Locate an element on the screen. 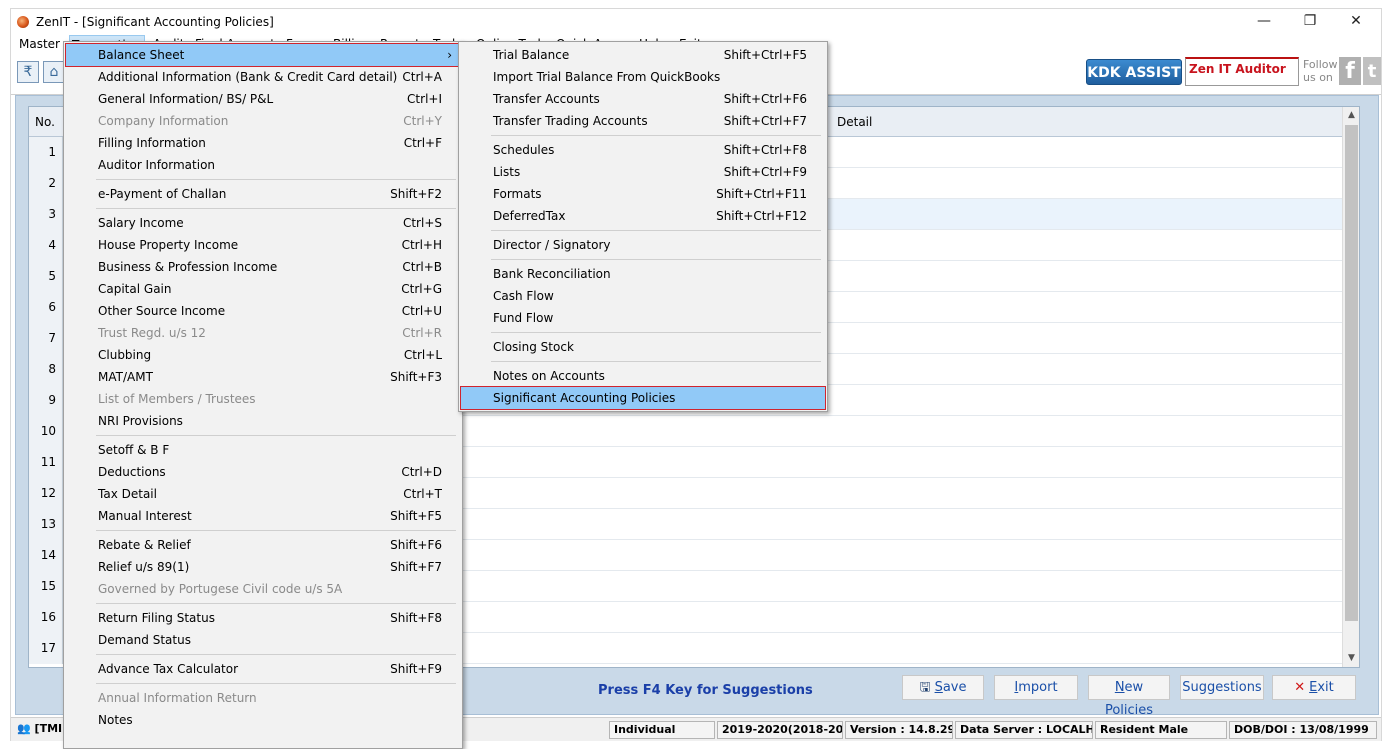 The height and width of the screenshot is (749, 1390). transaction-menu-item-notes: Notes is located at coordinates (263, 720).